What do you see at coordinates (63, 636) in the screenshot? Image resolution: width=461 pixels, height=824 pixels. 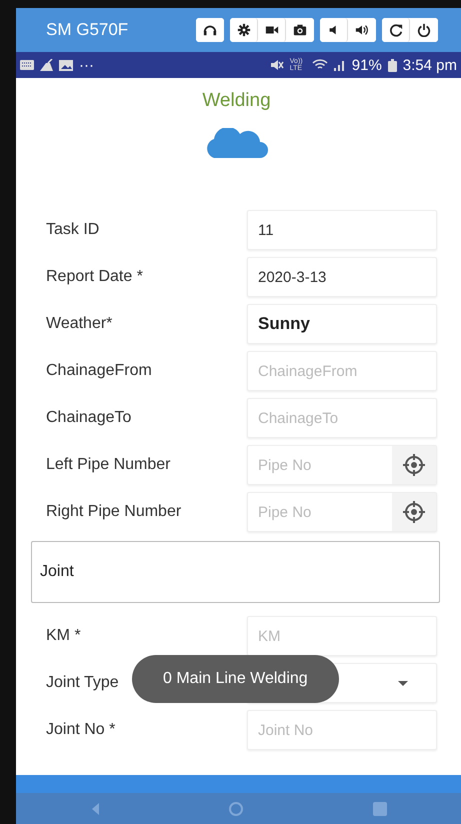 I see `field-label: KM *` at bounding box center [63, 636].